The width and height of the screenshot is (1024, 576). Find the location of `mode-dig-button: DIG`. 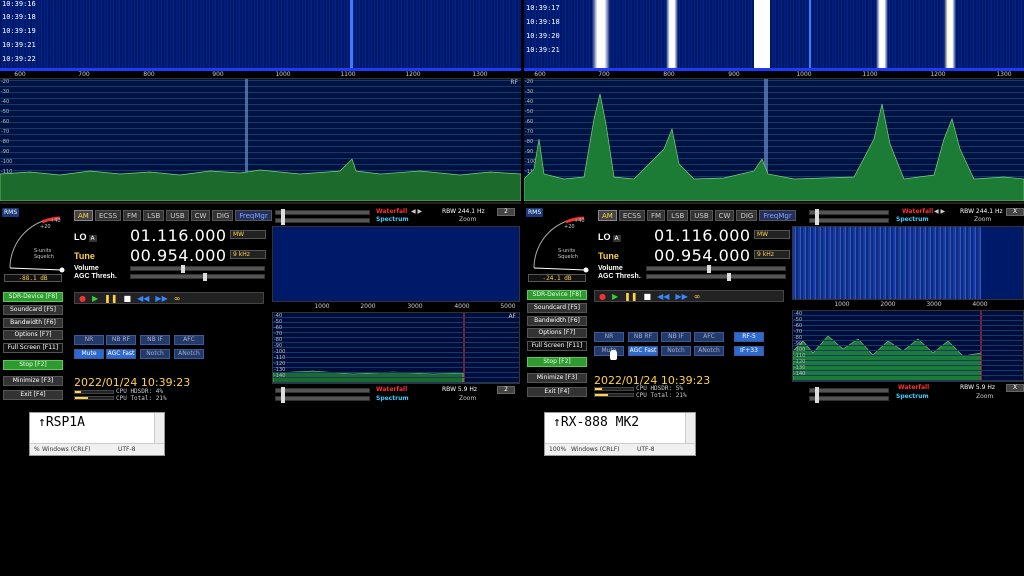

mode-dig-button: DIG is located at coordinates (223, 215).